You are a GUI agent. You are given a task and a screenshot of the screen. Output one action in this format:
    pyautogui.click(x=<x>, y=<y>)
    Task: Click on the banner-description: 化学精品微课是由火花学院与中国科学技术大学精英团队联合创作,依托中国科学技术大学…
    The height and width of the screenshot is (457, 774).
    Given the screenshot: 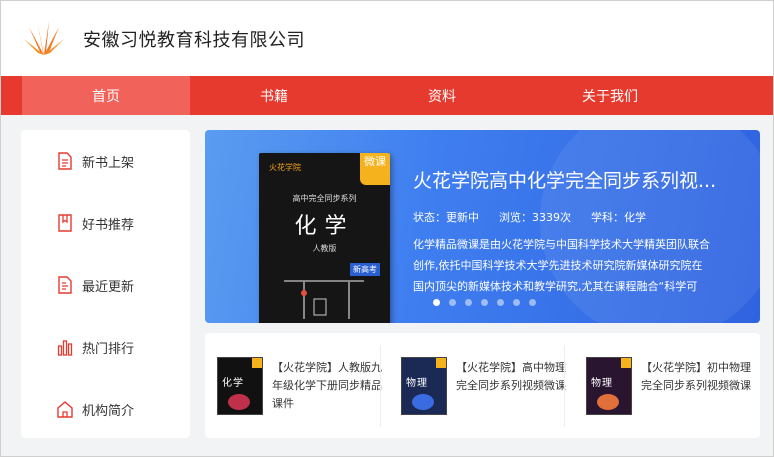 What is the action you would take?
    pyautogui.click(x=561, y=265)
    